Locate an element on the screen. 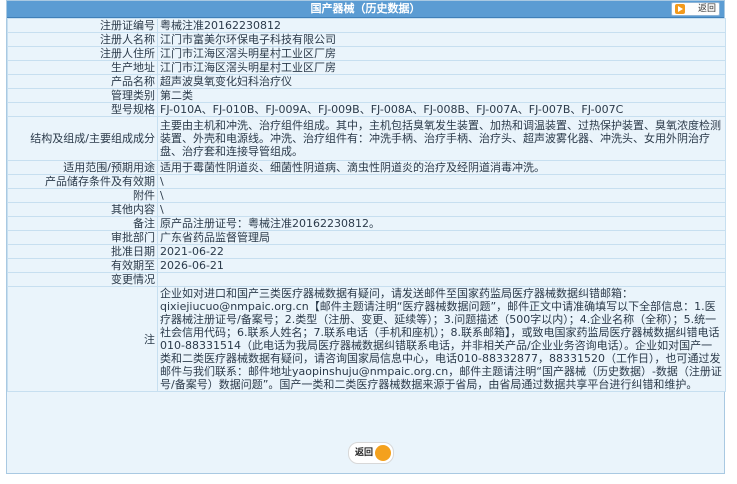 The image size is (737, 484). table-row: 产品储存条件及有效期 \ is located at coordinates (366, 181).